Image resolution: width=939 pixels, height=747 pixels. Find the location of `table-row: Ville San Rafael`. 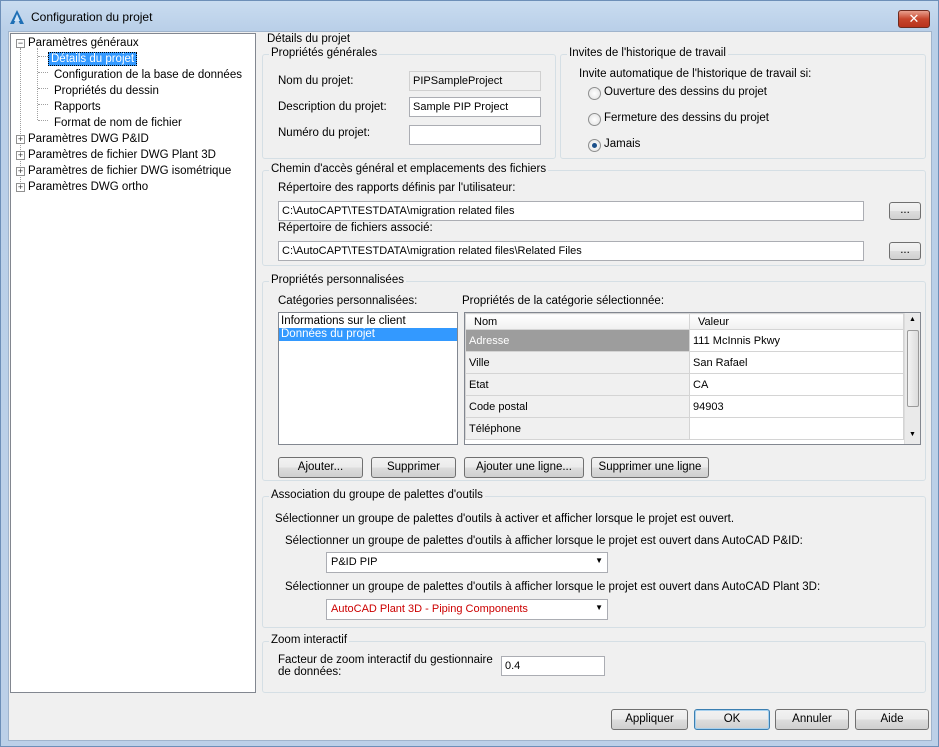

table-row: Ville San Rafael is located at coordinates (684, 362).